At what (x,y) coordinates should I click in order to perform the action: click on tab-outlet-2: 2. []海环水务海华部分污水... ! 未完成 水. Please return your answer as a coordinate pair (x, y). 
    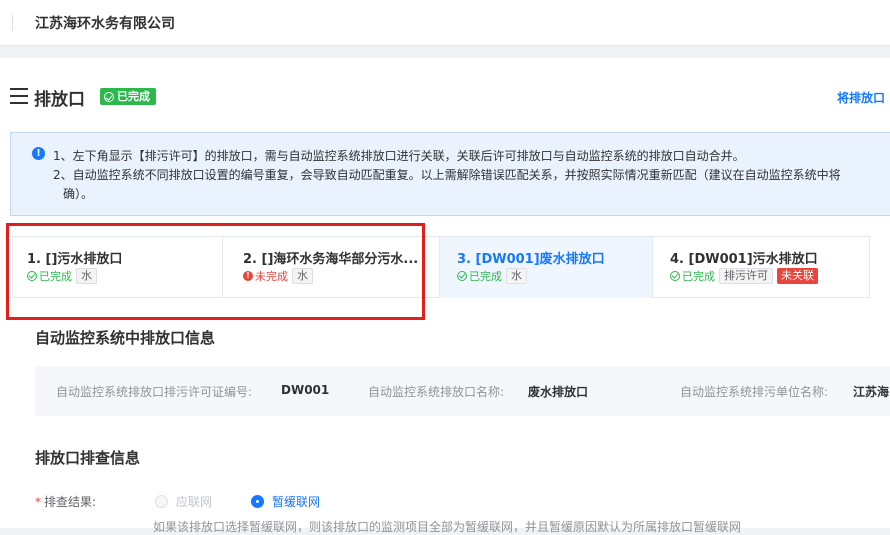
    Looking at the image, I should click on (331, 267).